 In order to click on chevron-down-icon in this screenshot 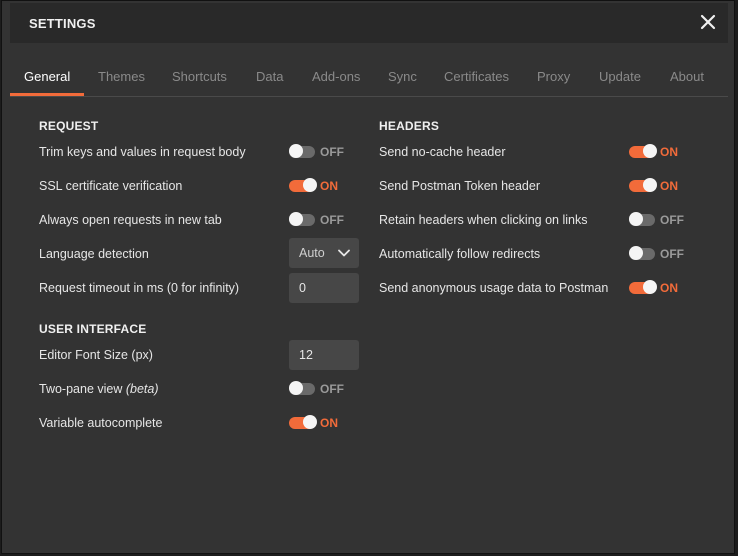, I will do `click(344, 253)`.